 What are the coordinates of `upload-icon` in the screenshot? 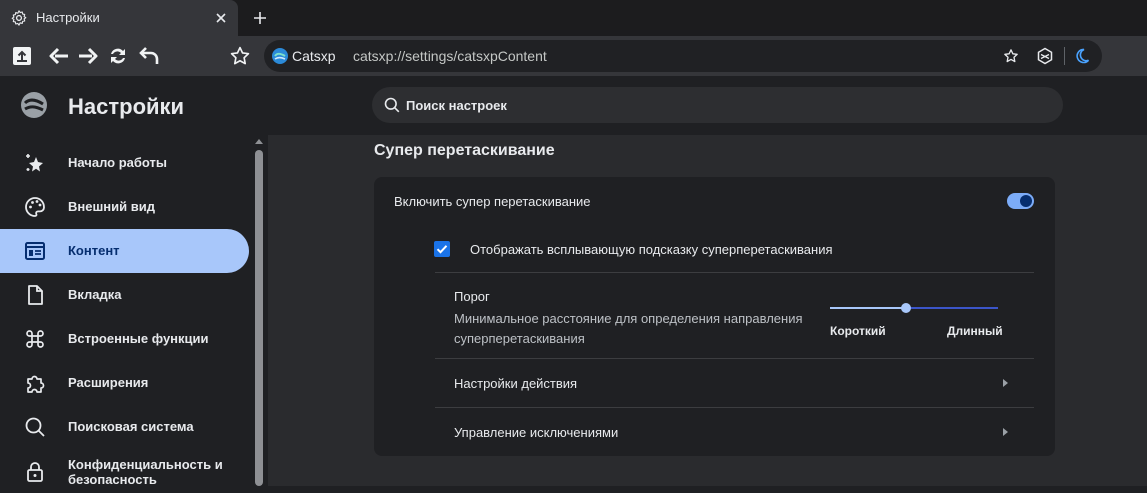 It's located at (22, 56).